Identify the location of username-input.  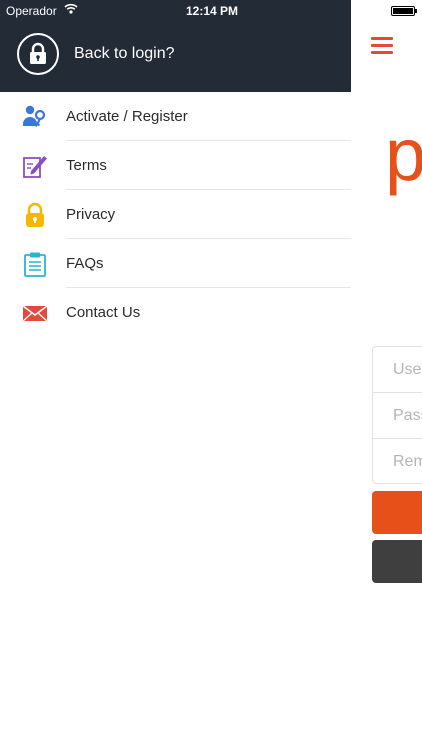
(407, 369).